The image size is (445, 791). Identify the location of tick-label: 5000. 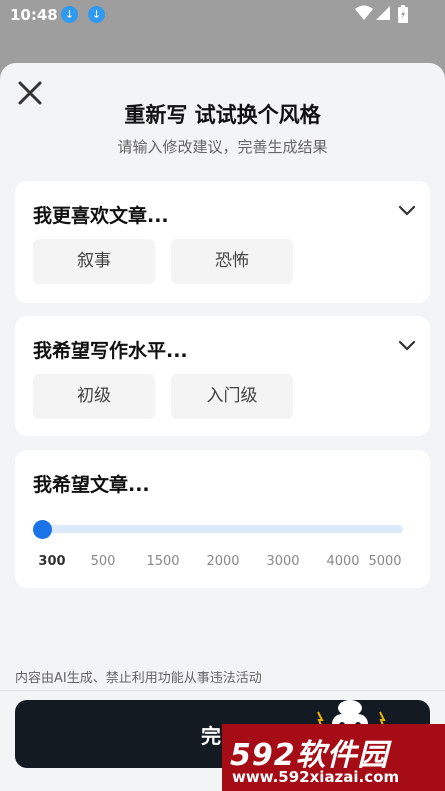
(385, 561).